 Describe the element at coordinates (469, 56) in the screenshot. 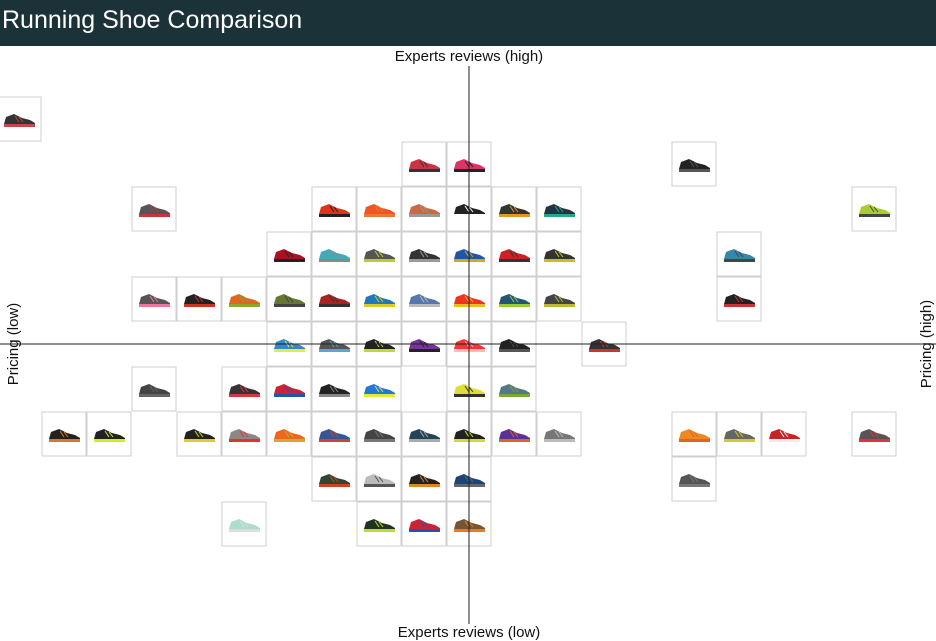

I see `axis-label-top: Experts reviews (high)` at that location.